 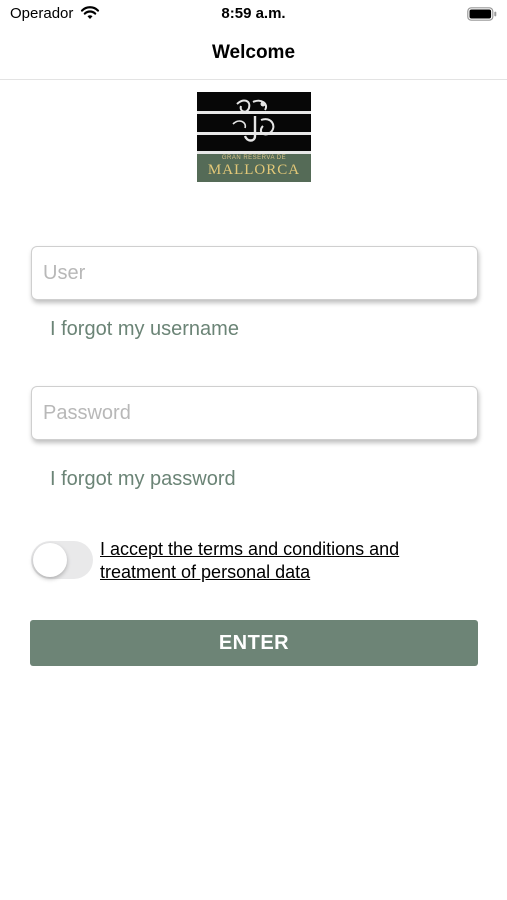 I want to click on password-input, so click(x=253, y=413).